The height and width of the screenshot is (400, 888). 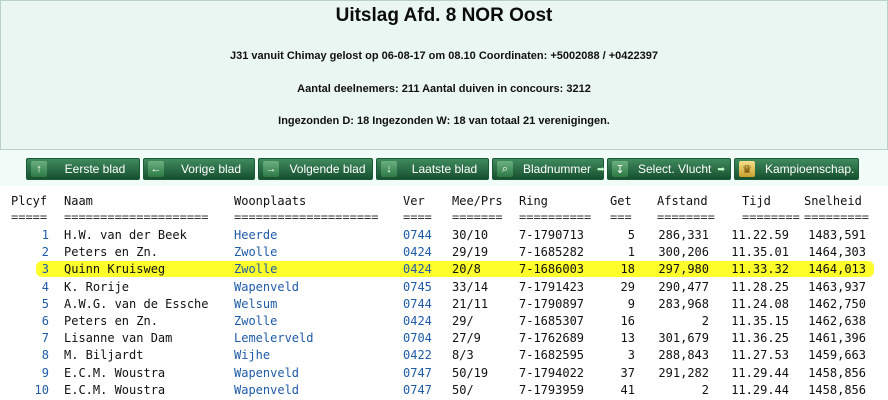 I want to click on cell-mee: 50/, so click(x=463, y=389).